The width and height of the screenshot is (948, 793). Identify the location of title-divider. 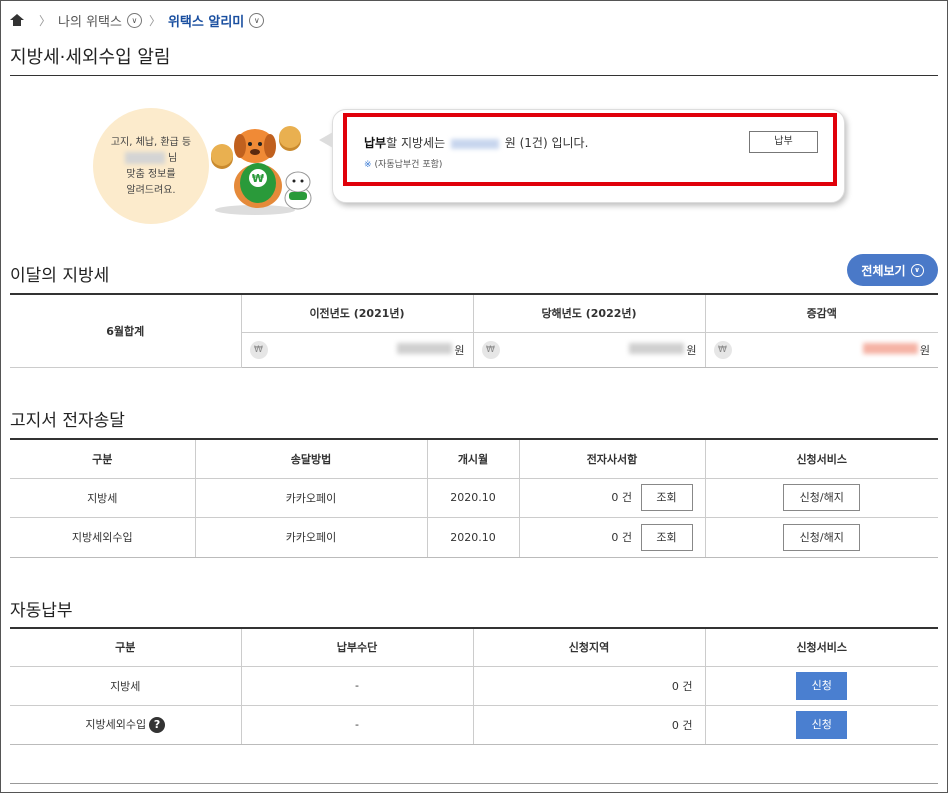
(474, 75).